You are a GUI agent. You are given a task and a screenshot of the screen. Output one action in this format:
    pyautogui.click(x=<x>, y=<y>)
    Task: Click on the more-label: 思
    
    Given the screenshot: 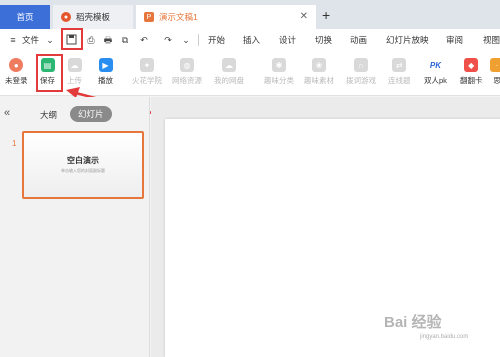 What is the action you would take?
    pyautogui.click(x=496, y=80)
    